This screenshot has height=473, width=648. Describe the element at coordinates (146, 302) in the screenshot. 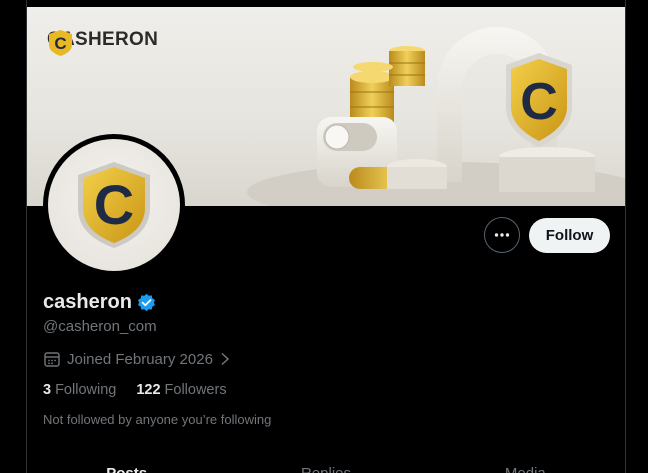

I see `verified-badge-icon` at that location.